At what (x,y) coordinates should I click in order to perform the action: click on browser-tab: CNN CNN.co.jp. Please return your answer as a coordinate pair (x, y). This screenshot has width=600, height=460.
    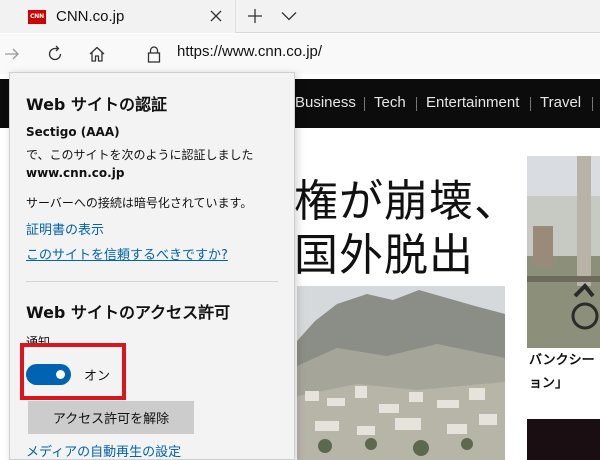
    Looking at the image, I should click on (118, 16).